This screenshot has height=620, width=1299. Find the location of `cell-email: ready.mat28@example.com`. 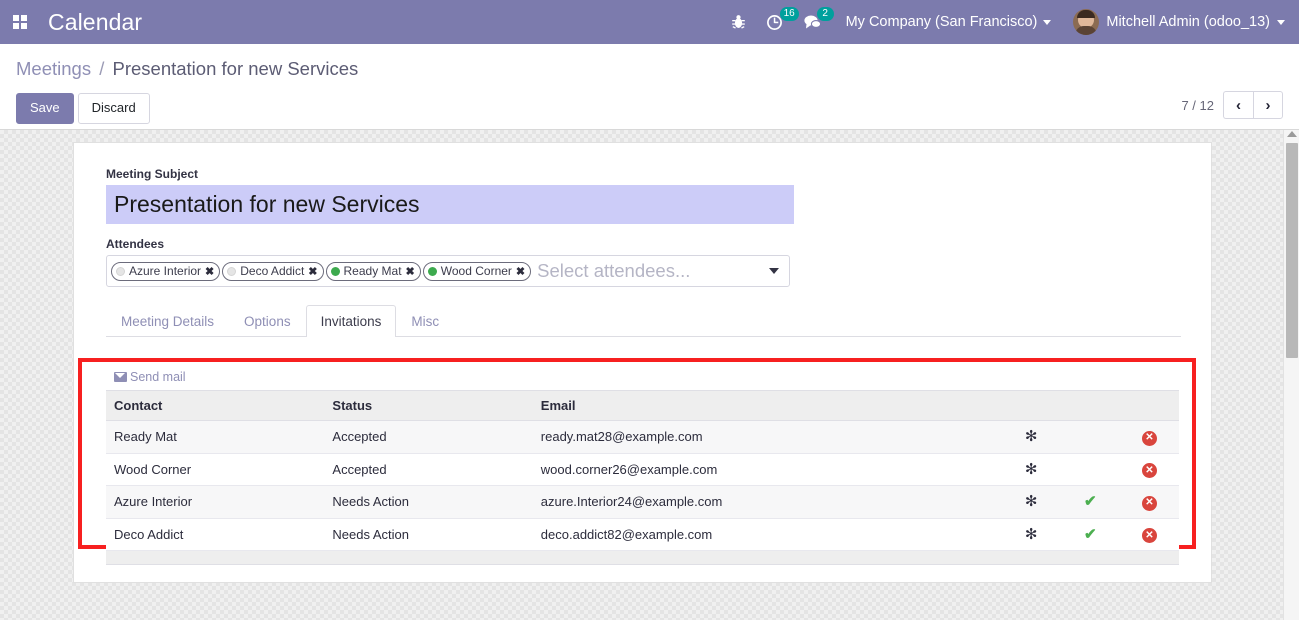

cell-email: ready.mat28@example.com is located at coordinates (767, 437).